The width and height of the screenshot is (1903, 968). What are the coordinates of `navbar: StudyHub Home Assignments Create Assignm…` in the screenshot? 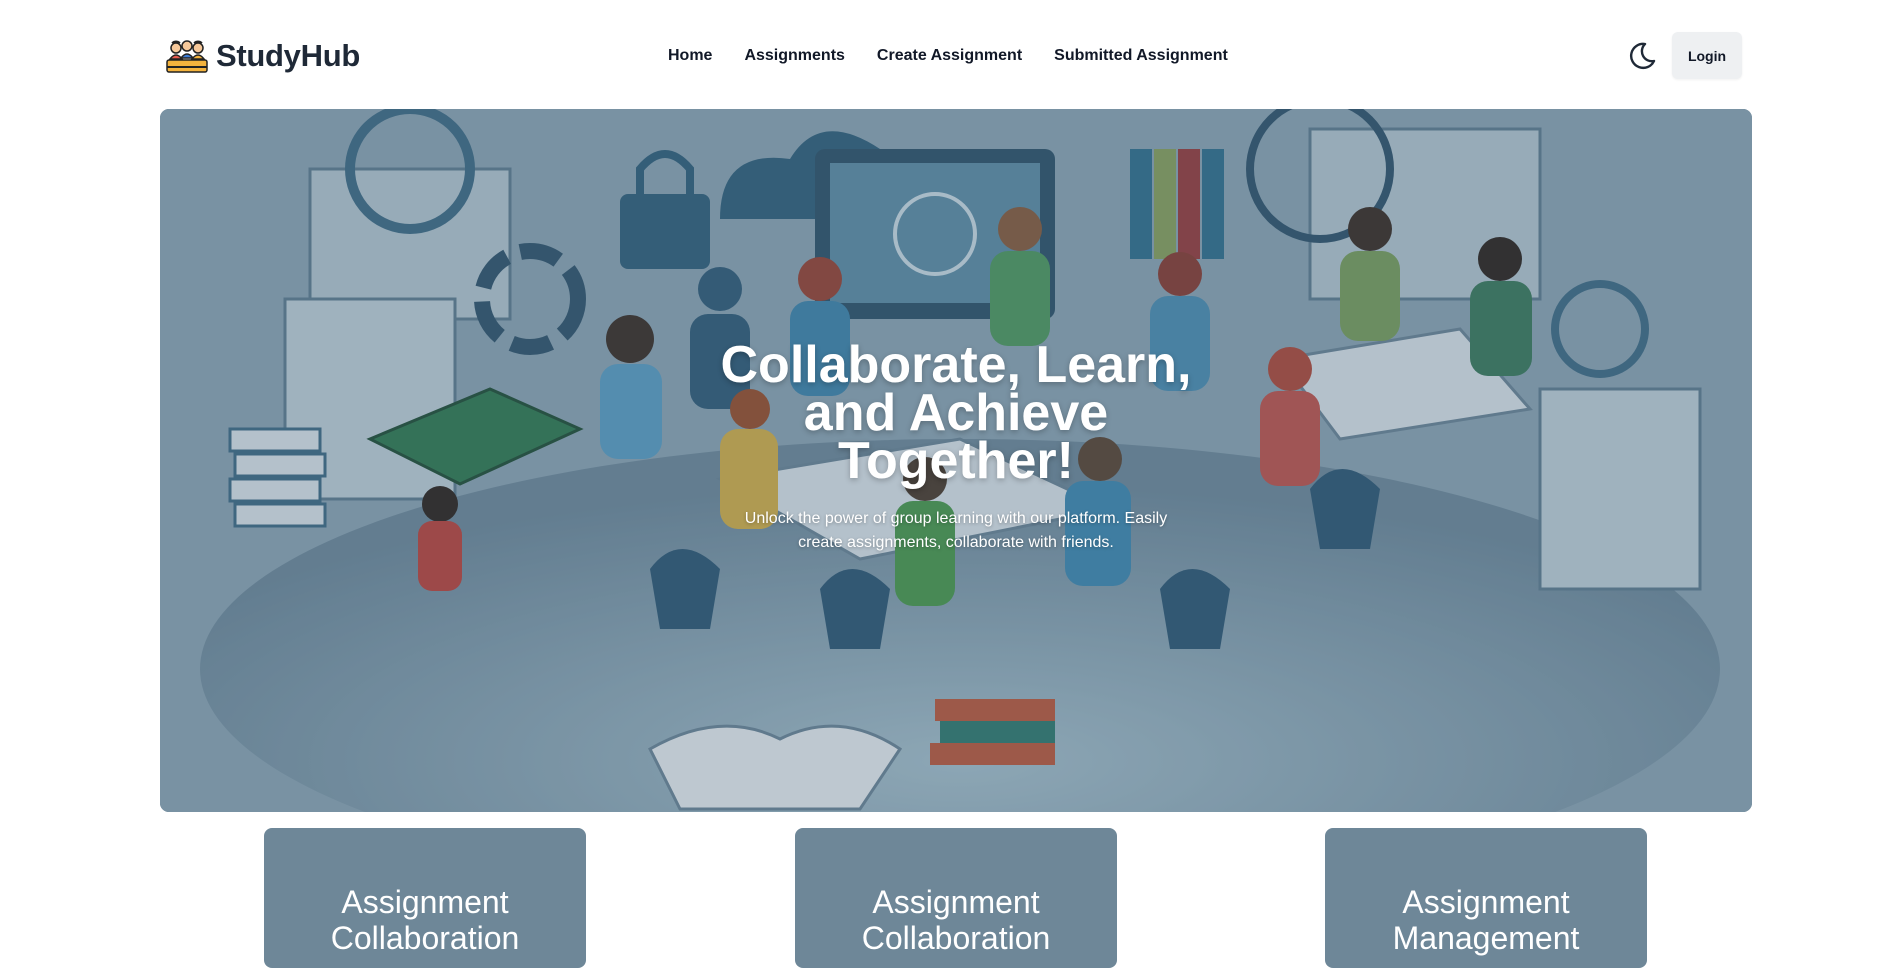 It's located at (951, 54).